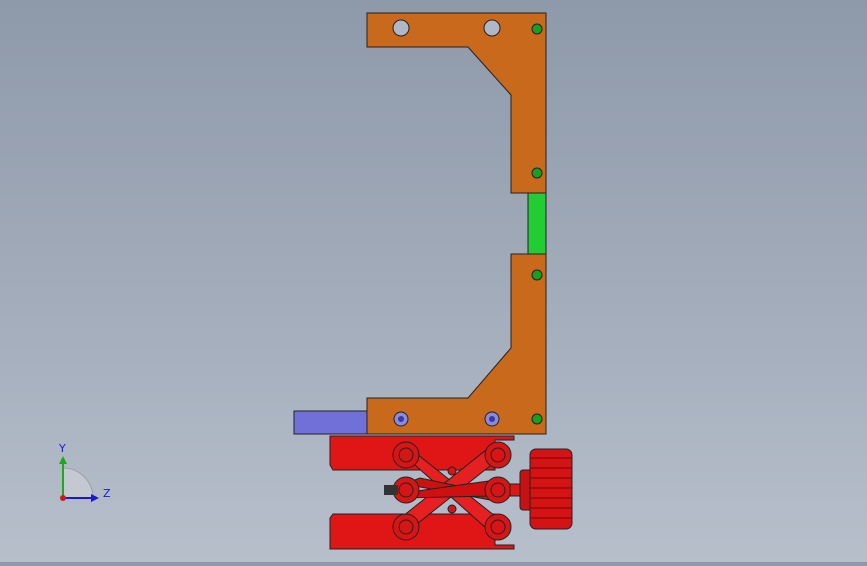 The height and width of the screenshot is (566, 867). What do you see at coordinates (62, 448) in the screenshot?
I see `y-axis-label: Y` at bounding box center [62, 448].